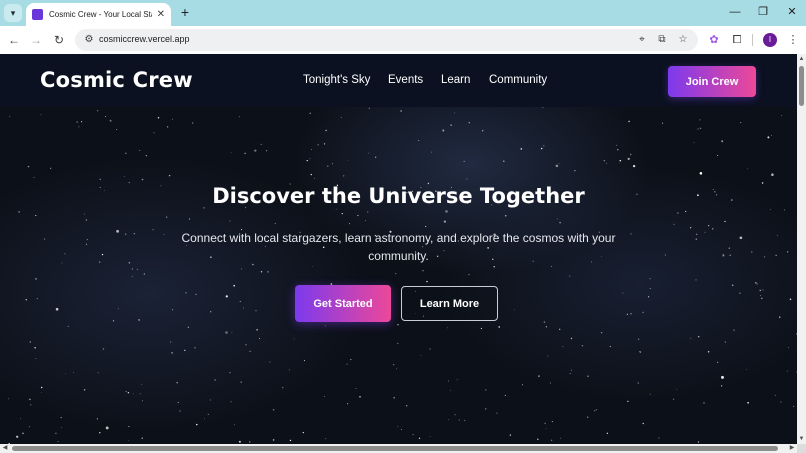 This screenshot has height=453, width=806. Describe the element at coordinates (14, 40) in the screenshot. I see `arrow-left-icon: ←` at that location.